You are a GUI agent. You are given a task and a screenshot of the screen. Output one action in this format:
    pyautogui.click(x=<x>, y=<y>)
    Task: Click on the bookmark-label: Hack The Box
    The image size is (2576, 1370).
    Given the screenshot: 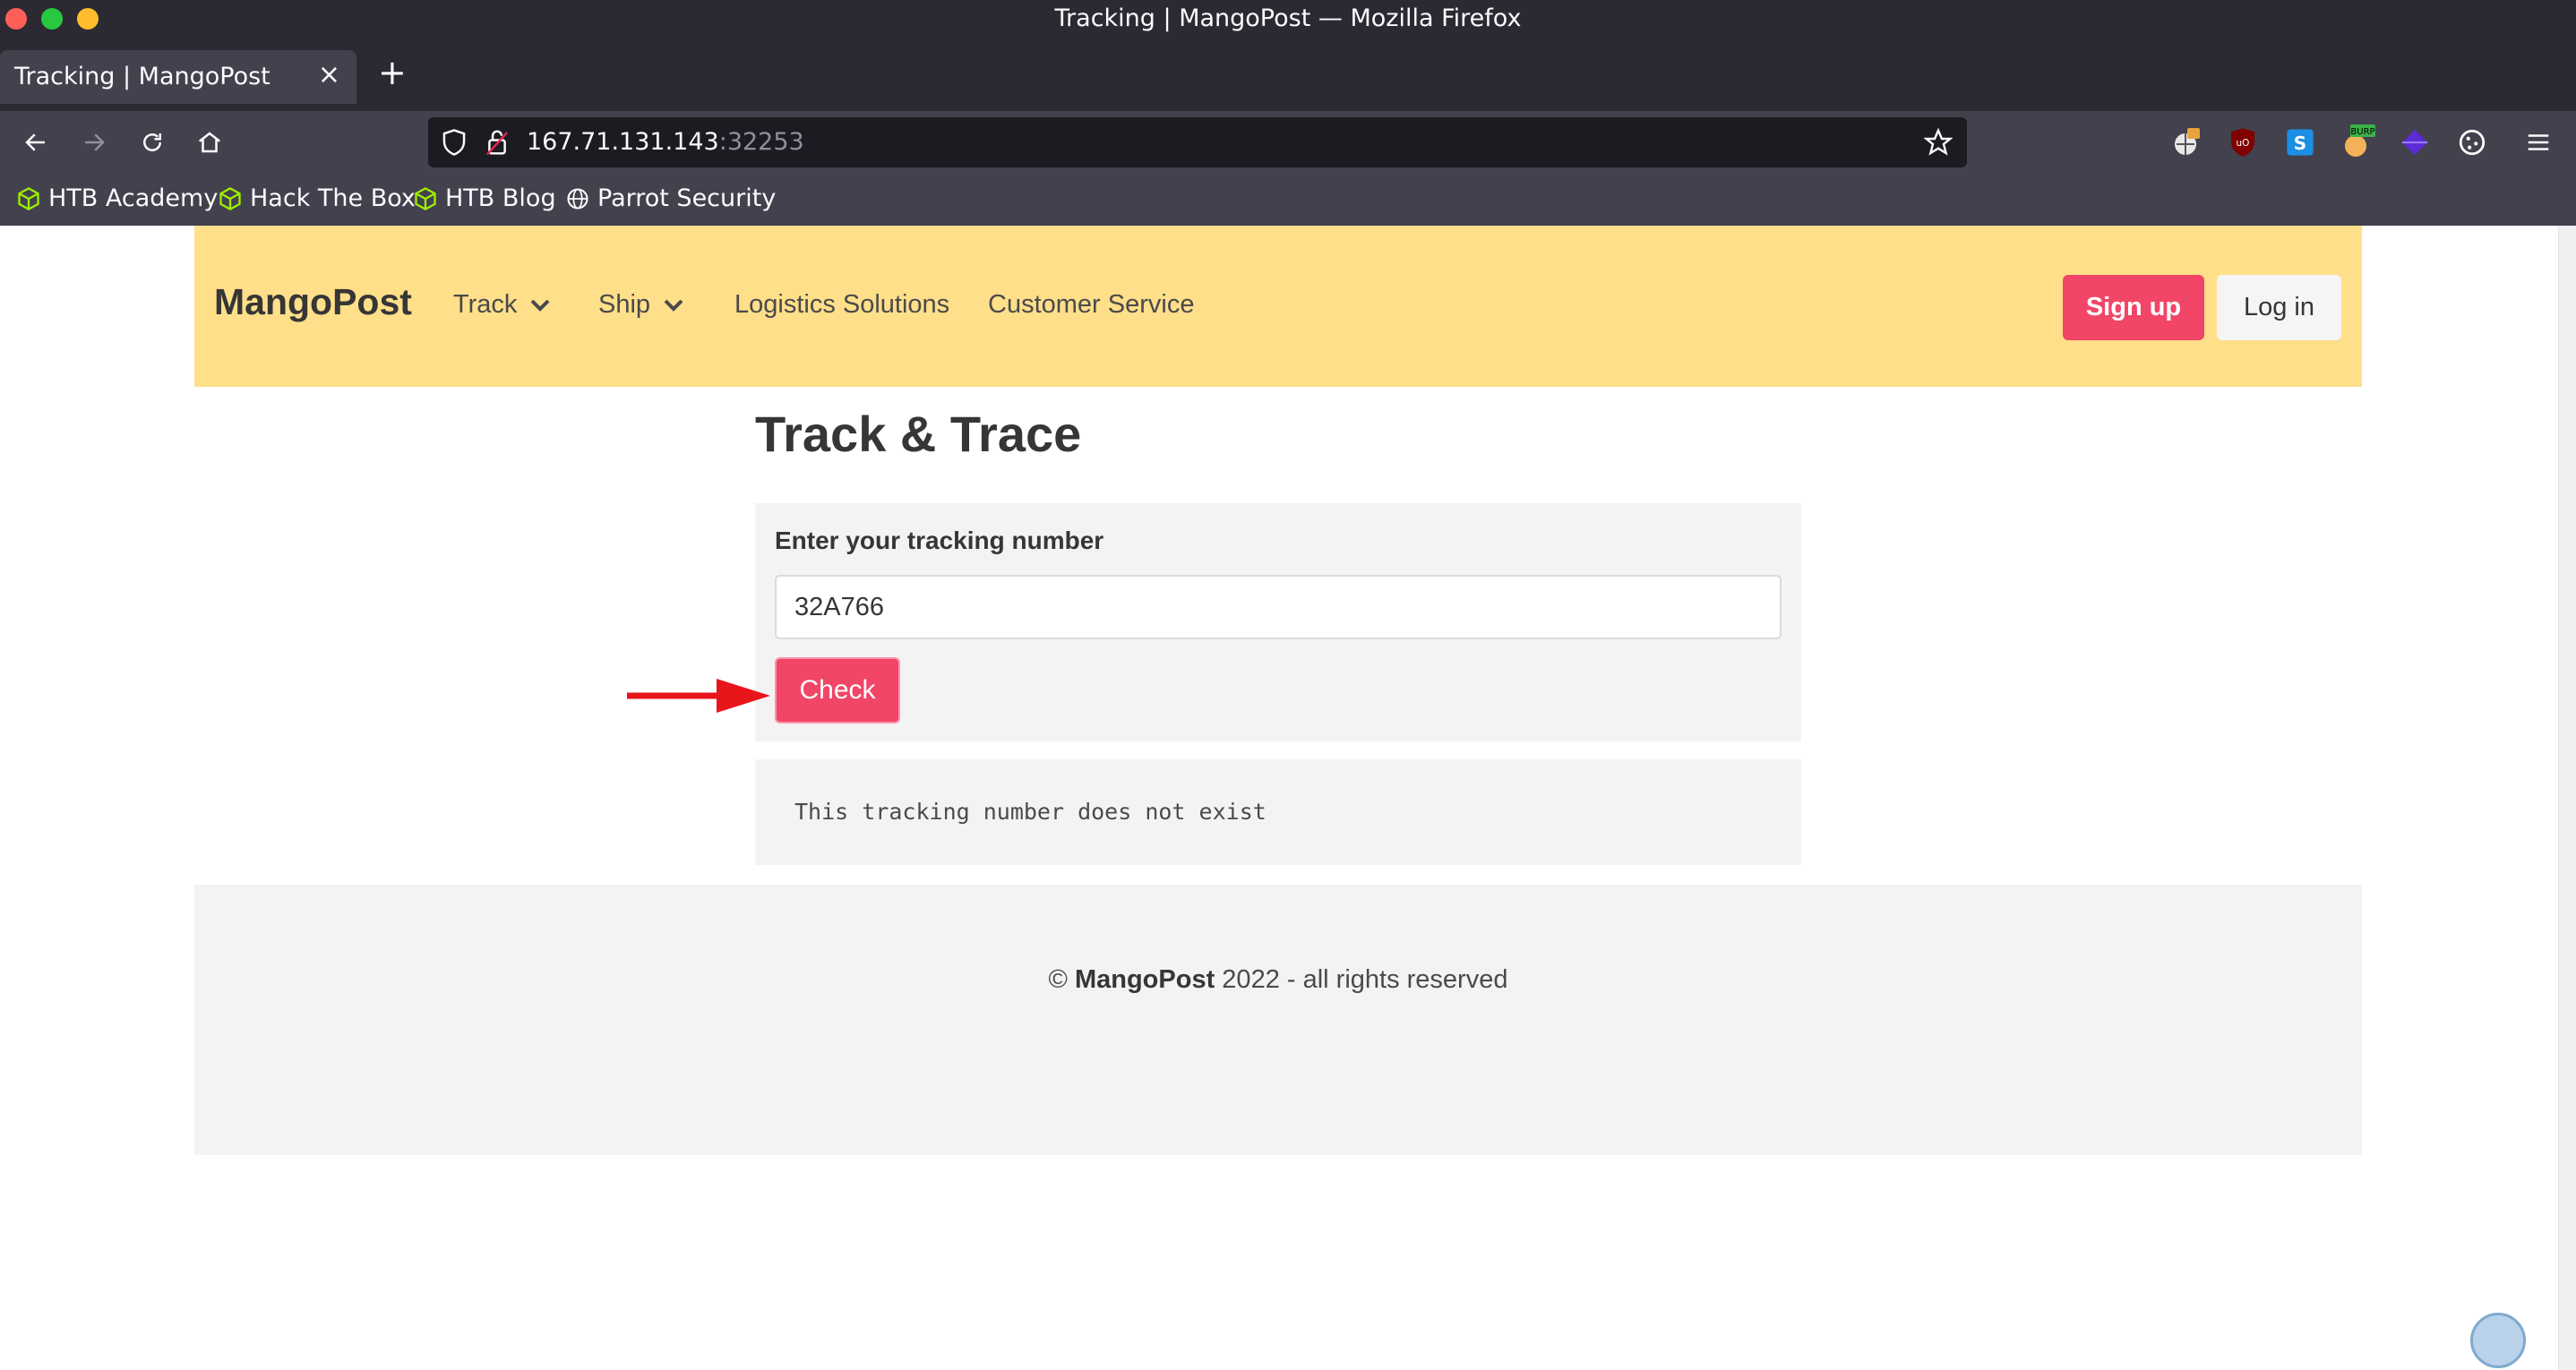 What is the action you would take?
    pyautogui.click(x=333, y=198)
    